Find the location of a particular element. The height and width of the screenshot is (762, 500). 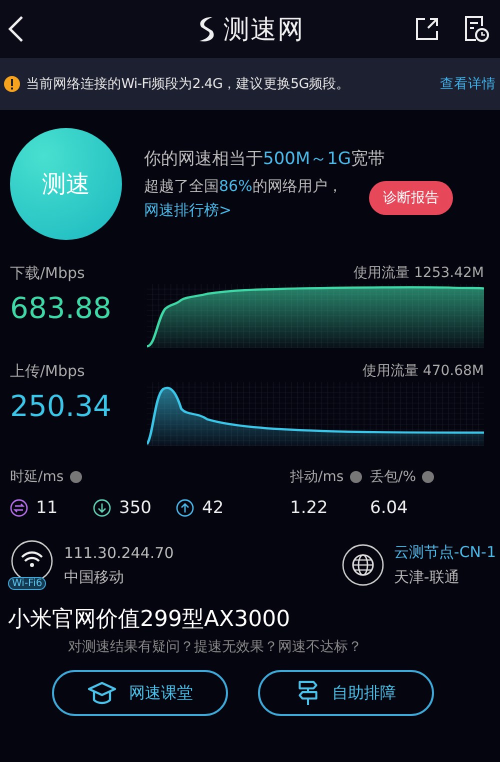

bandwidth-text: 你的网速相当于500M～1G宽带 is located at coordinates (265, 159).